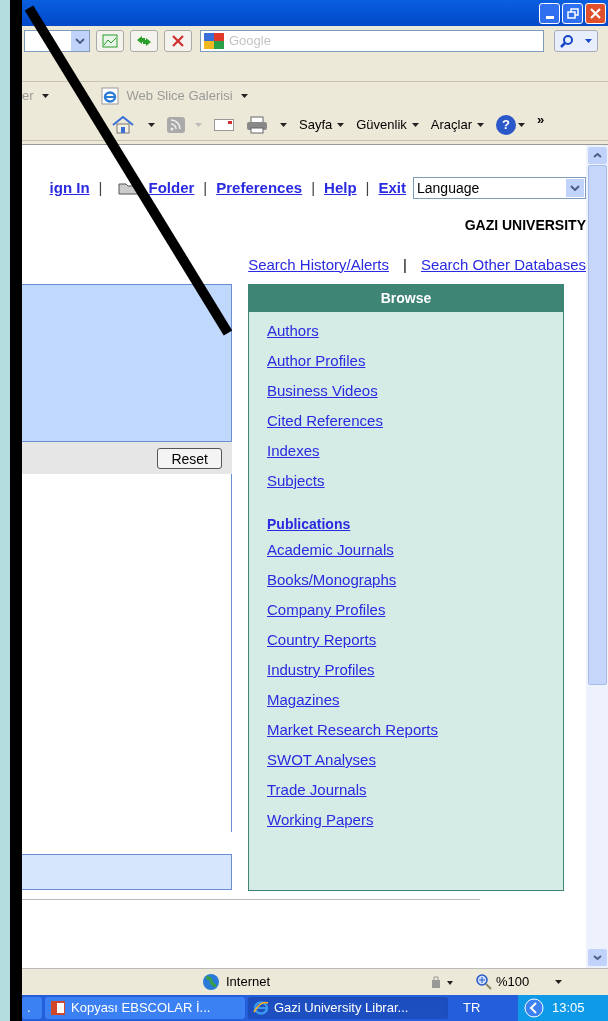 The width and height of the screenshot is (608, 1021). Describe the element at coordinates (128, 188) in the screenshot. I see `folder-icon` at that location.